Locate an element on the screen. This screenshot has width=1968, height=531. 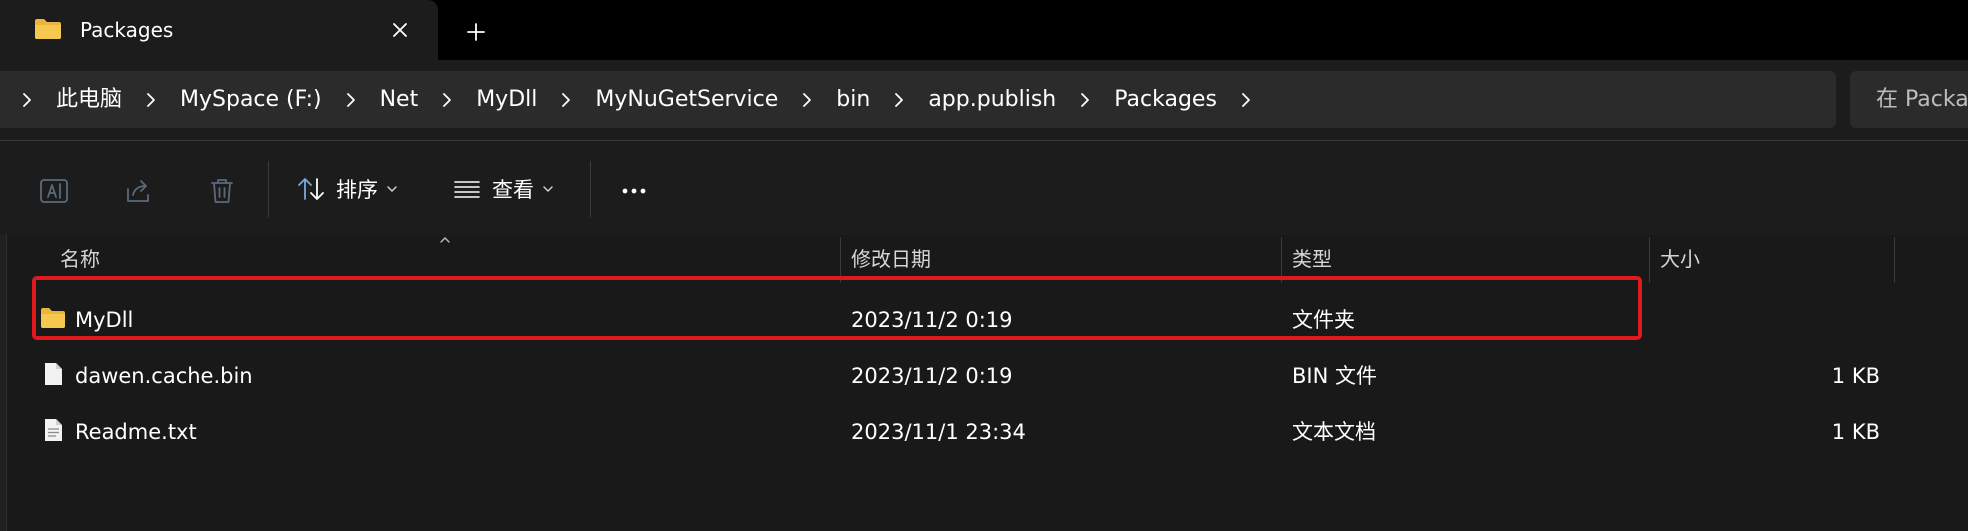
file-name: Readme.txt is located at coordinates (136, 432).